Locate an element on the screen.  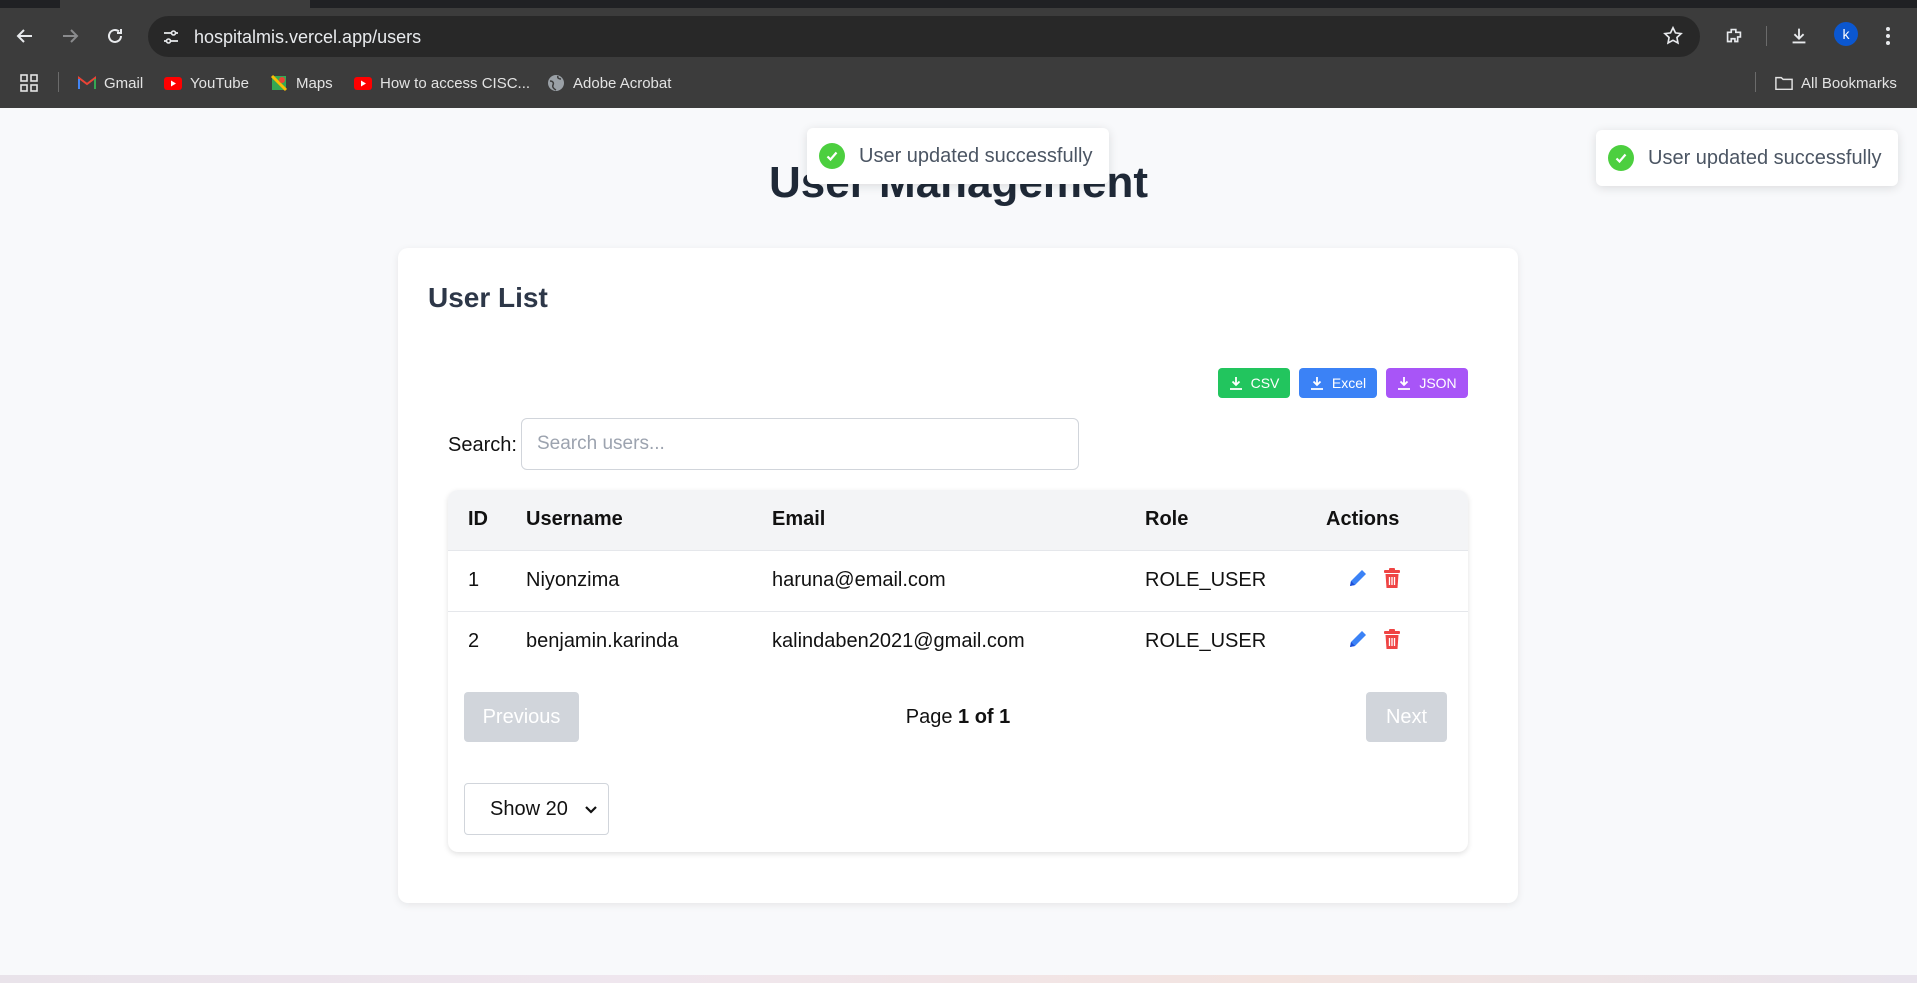
apps-grid-icon is located at coordinates (29, 83).